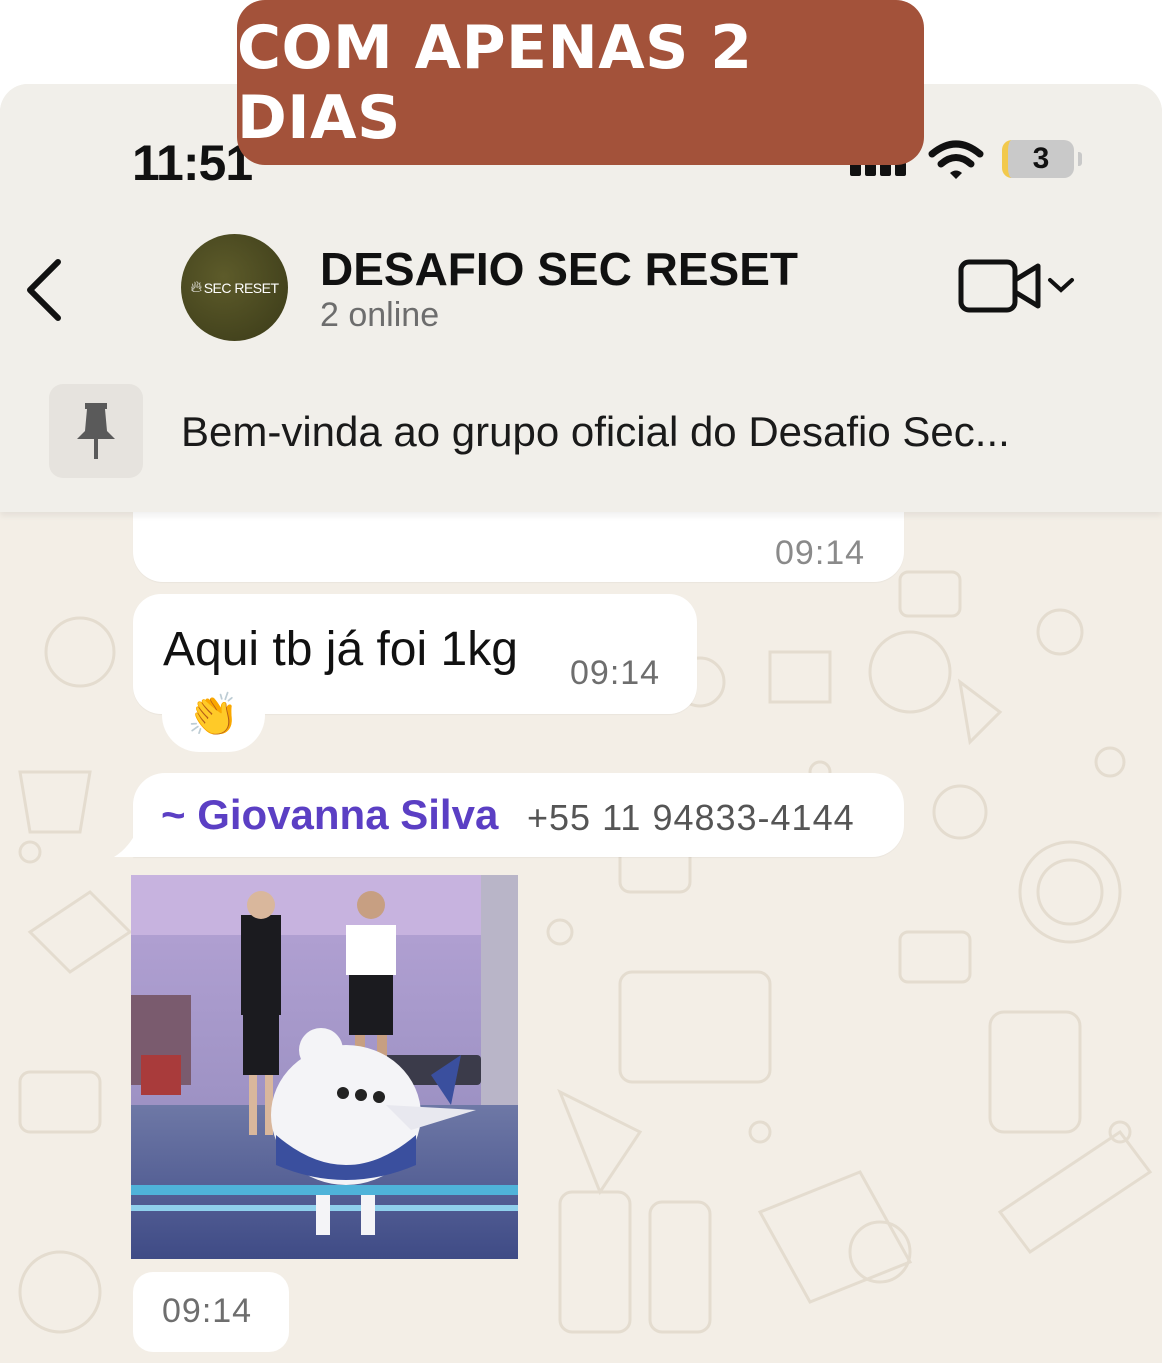 This screenshot has width=1162, height=1363. Describe the element at coordinates (1080, 159) in the screenshot. I see `battery-tip` at that location.